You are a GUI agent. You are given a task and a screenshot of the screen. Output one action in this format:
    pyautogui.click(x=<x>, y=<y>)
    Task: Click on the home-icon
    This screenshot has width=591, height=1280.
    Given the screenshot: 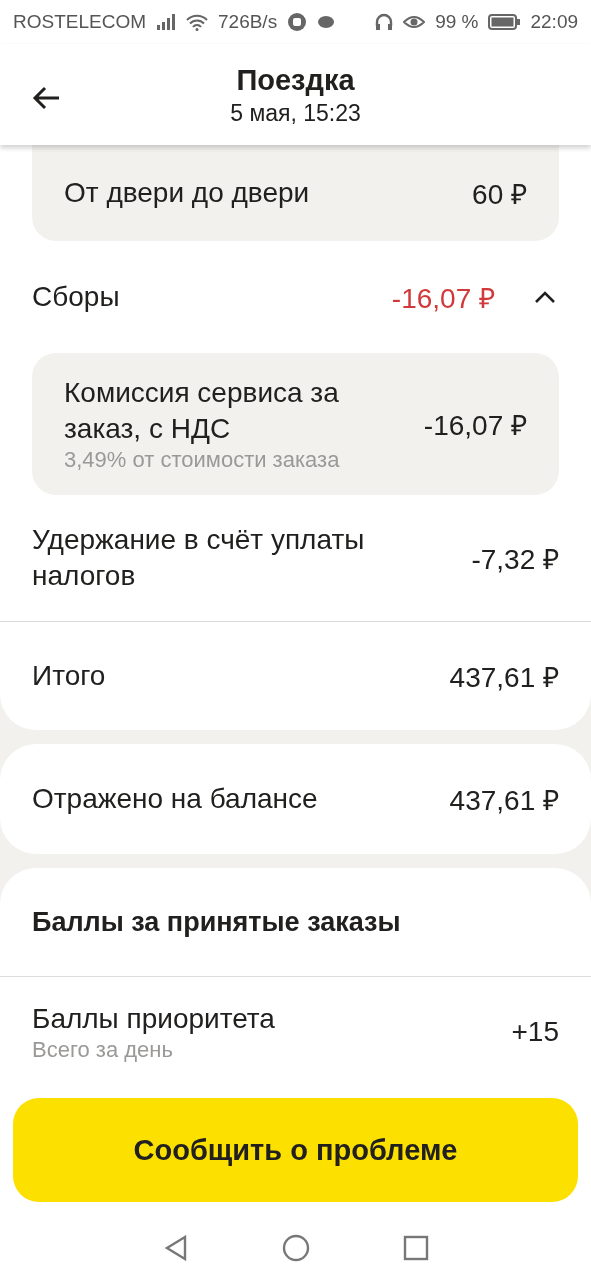 What is the action you would take?
    pyautogui.click(x=295, y=1247)
    